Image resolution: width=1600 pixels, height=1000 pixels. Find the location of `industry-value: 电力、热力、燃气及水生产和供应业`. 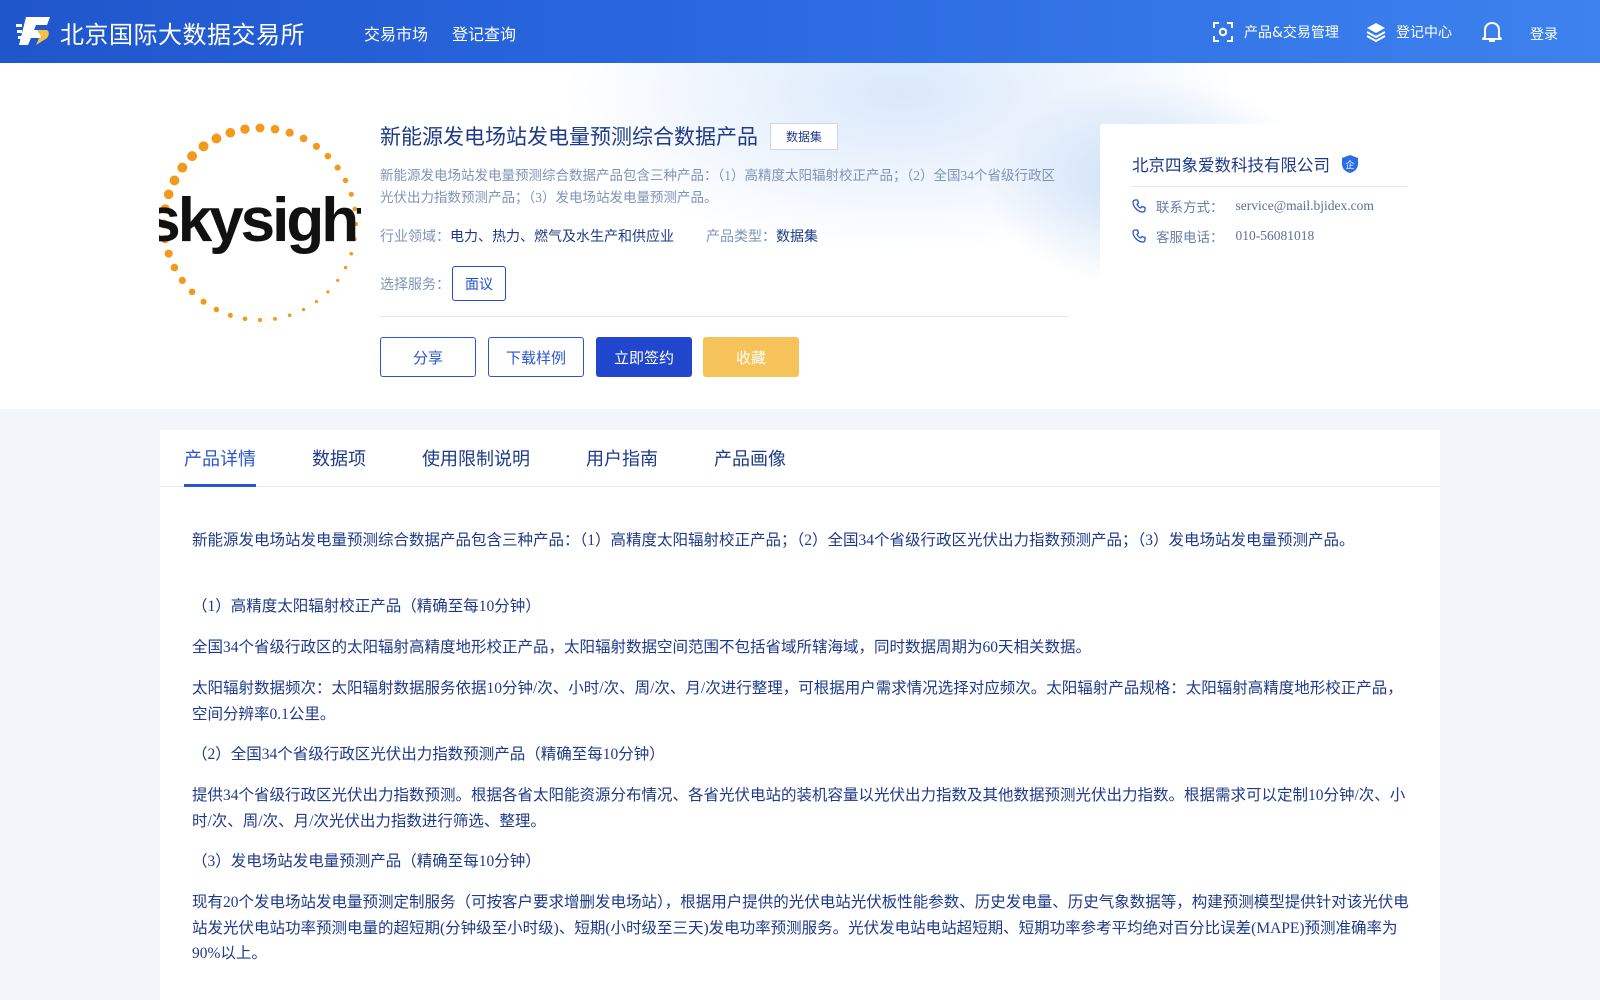

industry-value: 电力、热力、燃气及水生产和供应业 is located at coordinates (562, 237).